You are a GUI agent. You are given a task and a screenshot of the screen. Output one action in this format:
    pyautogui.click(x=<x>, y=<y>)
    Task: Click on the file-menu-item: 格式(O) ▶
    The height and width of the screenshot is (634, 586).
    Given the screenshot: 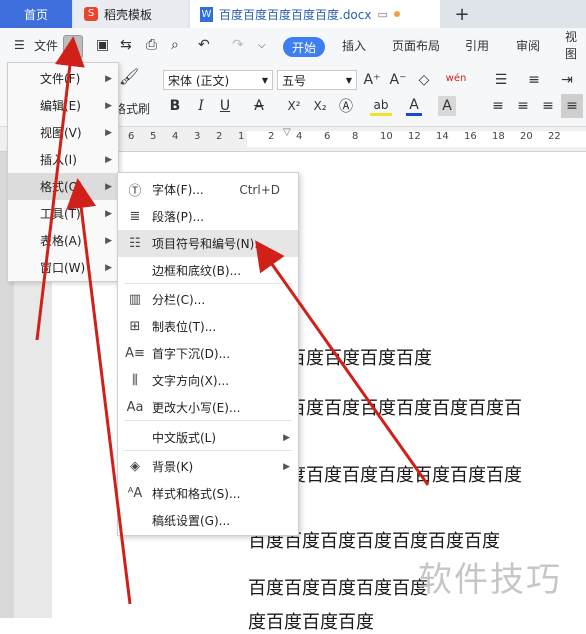 What is the action you would take?
    pyautogui.click(x=63, y=186)
    